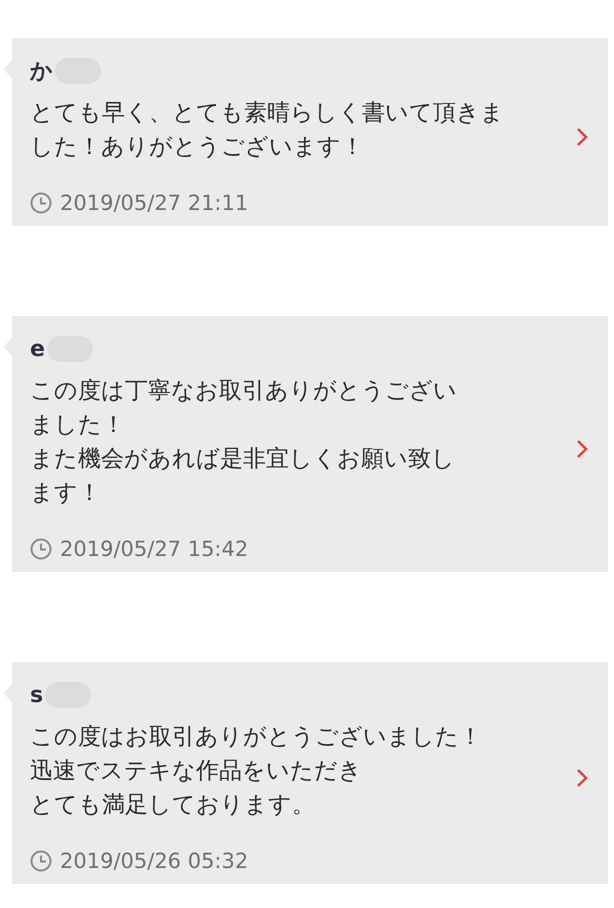  I want to click on review-date: 2019/05/27 15:42, so click(154, 549).